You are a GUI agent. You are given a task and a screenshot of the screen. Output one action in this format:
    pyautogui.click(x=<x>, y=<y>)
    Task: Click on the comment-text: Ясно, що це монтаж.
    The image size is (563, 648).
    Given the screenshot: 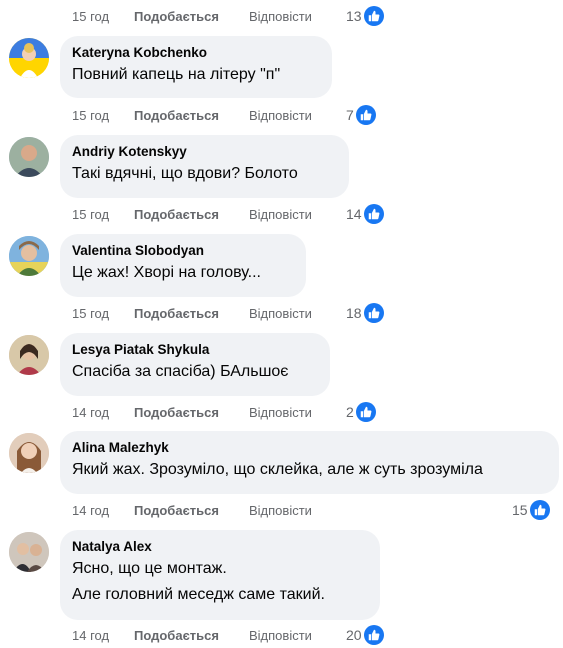 What is the action you would take?
    pyautogui.click(x=149, y=568)
    